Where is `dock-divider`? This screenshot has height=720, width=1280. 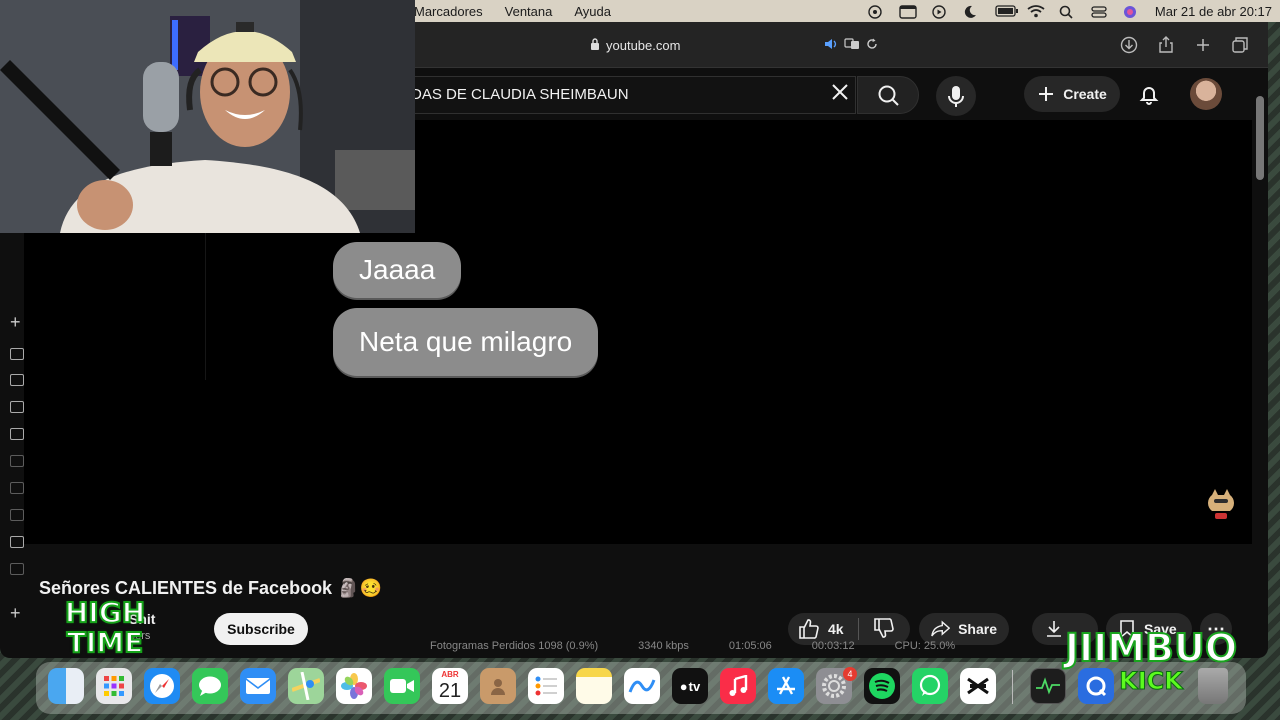
dock-divider is located at coordinates (1012, 687).